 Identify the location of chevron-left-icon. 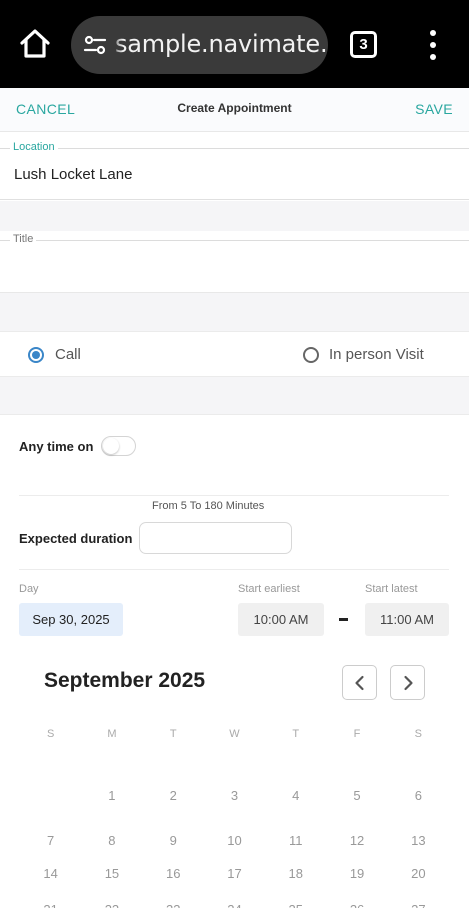
(359, 683).